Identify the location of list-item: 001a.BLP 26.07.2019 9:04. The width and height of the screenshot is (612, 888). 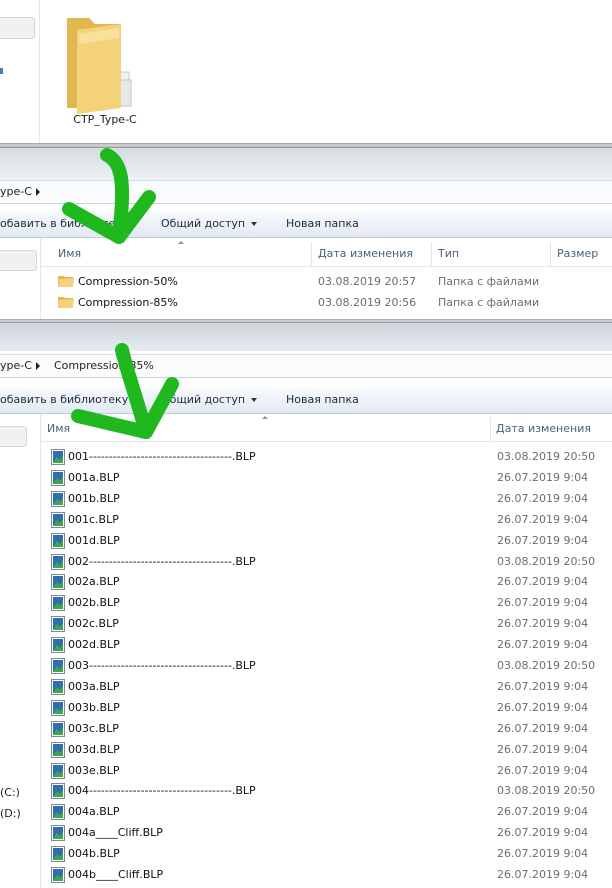
(306, 478).